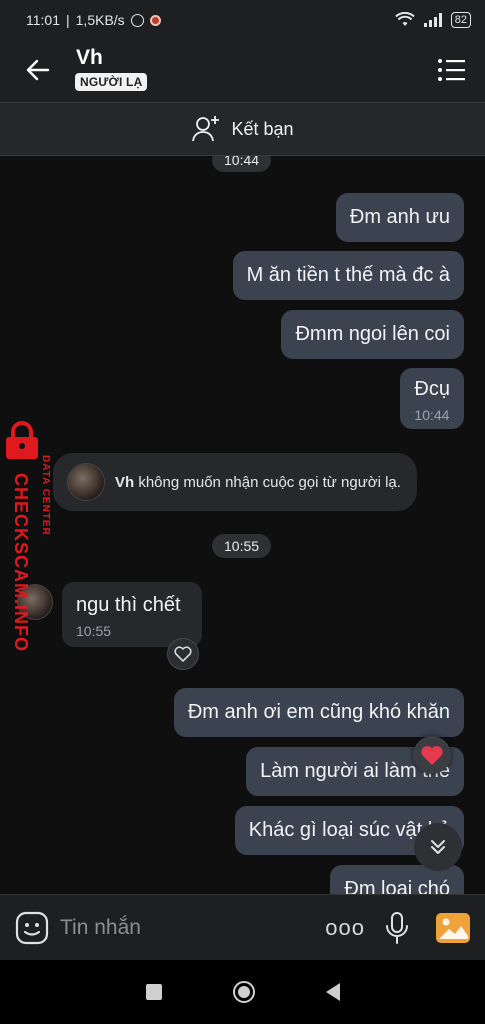 This screenshot has width=485, height=1024. What do you see at coordinates (345, 928) in the screenshot?
I see `more-options-button: ooo` at bounding box center [345, 928].